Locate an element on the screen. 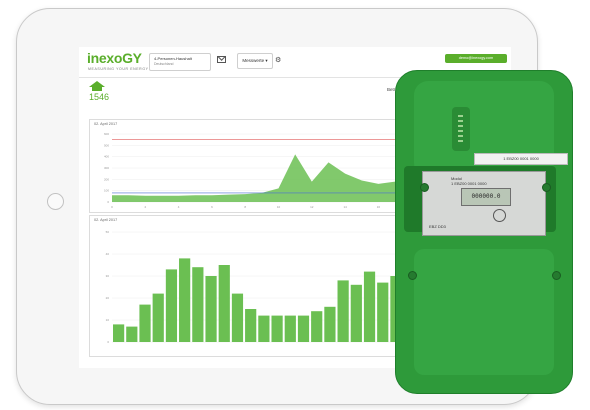 The width and height of the screenshot is (590, 410). y-tick-label: 30 is located at coordinates (108, 276).